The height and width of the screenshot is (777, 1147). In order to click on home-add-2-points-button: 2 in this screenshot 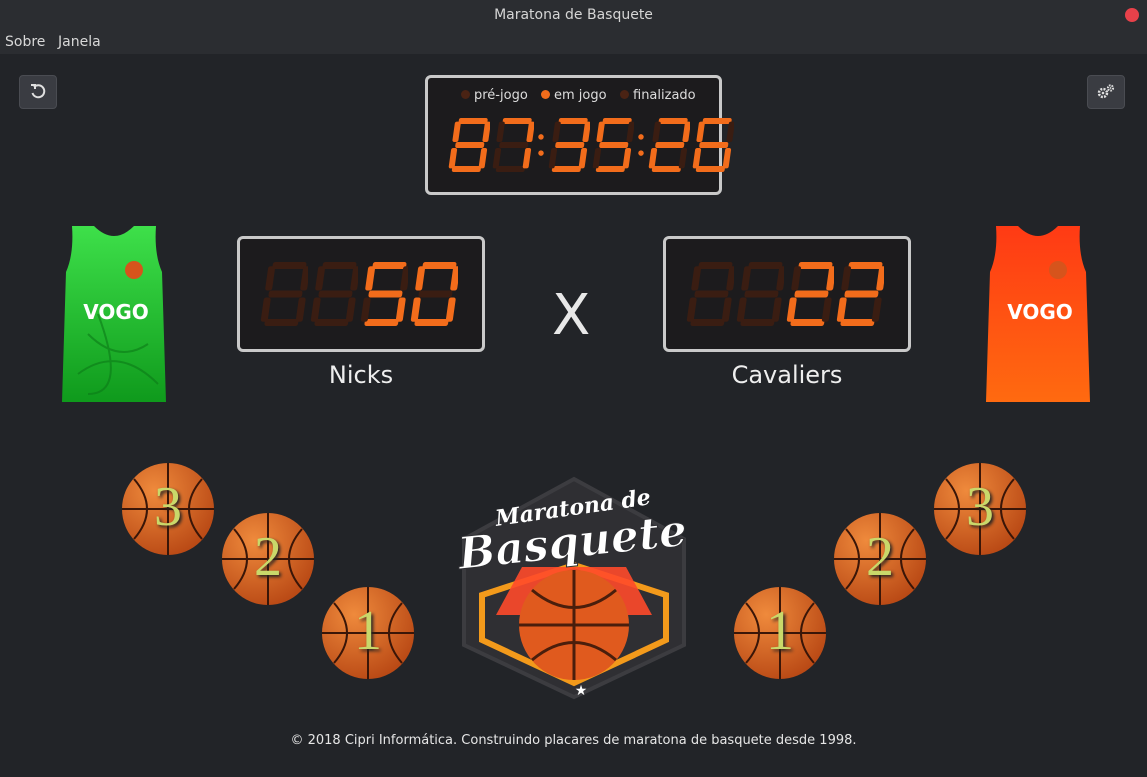, I will do `click(268, 559)`.